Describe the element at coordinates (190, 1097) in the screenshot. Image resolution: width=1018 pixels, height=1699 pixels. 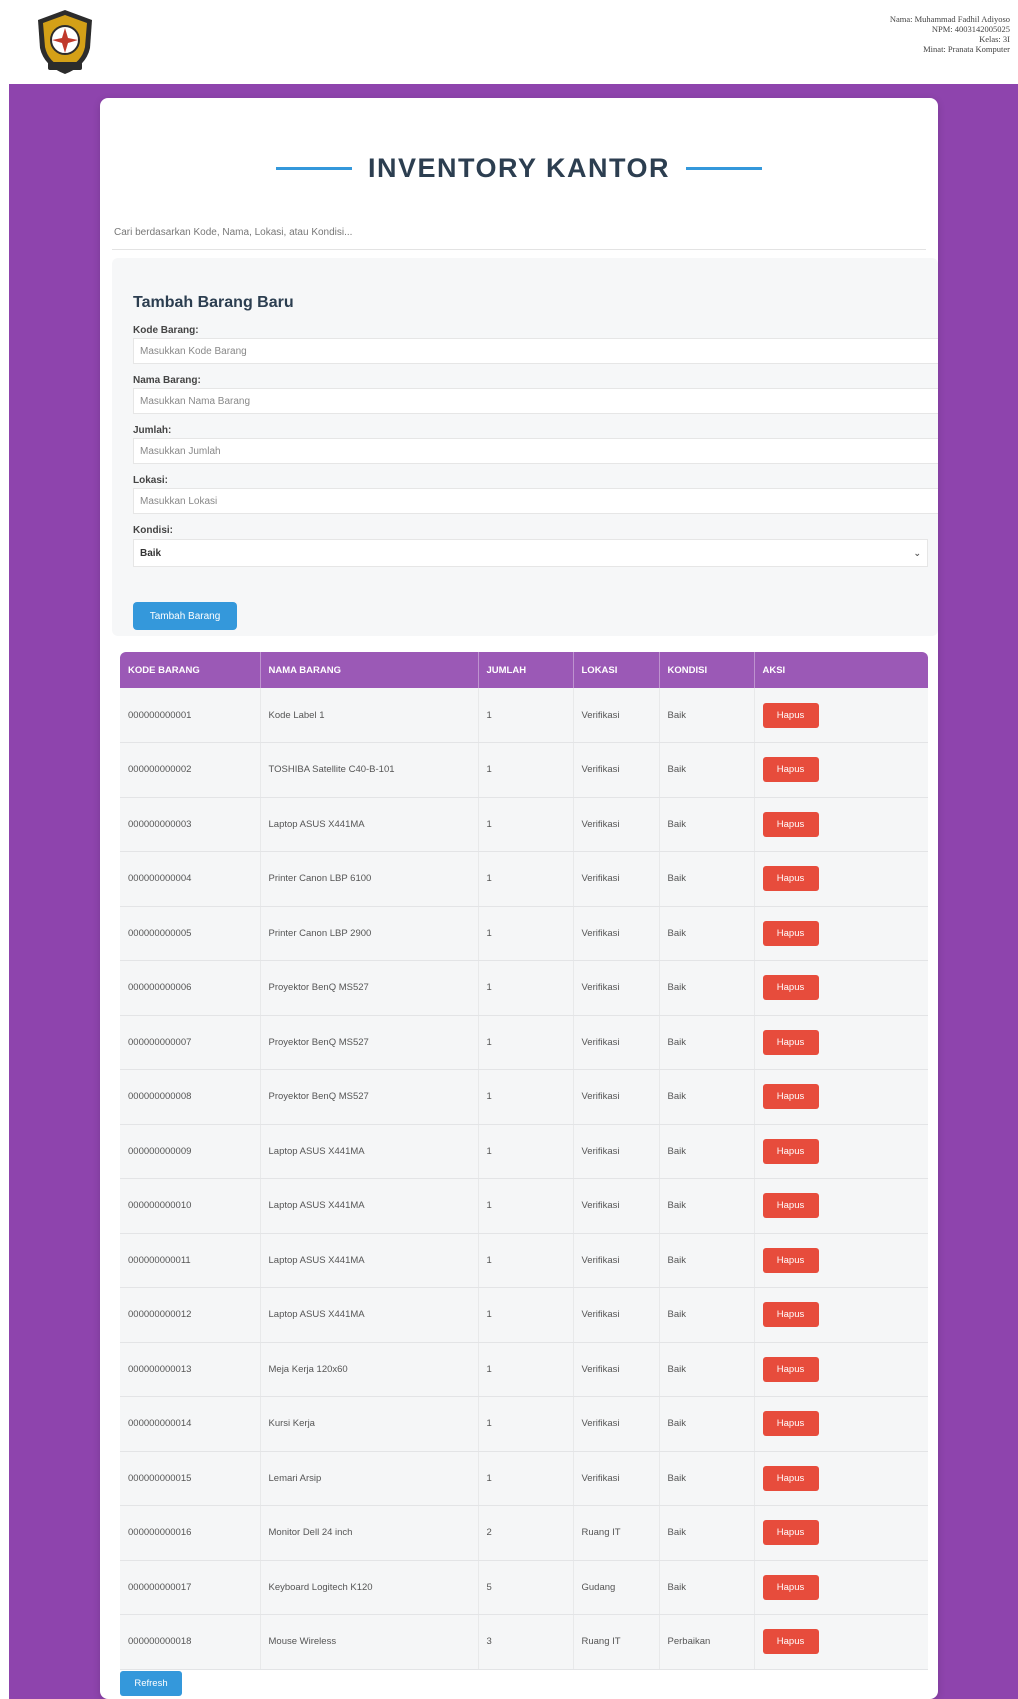
I see `kode-barang-cell: 000000000008` at that location.